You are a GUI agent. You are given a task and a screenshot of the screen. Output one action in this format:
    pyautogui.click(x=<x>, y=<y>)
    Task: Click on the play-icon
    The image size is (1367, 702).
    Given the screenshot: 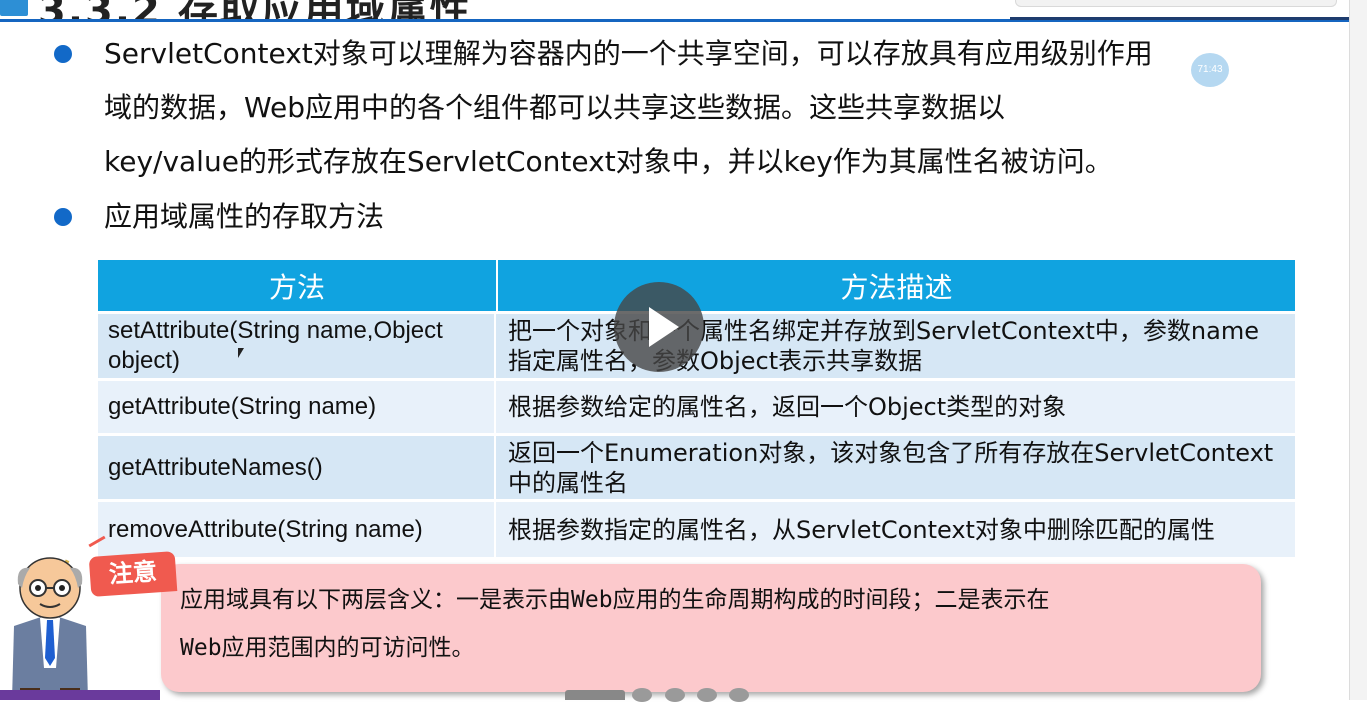 What is the action you would take?
    pyautogui.click(x=659, y=327)
    